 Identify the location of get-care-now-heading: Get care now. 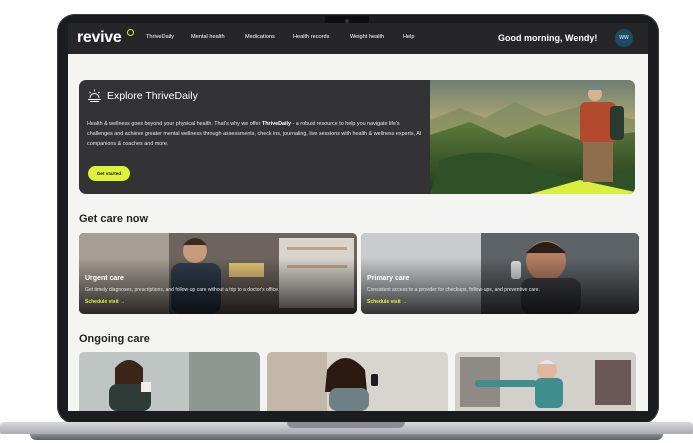
(114, 219).